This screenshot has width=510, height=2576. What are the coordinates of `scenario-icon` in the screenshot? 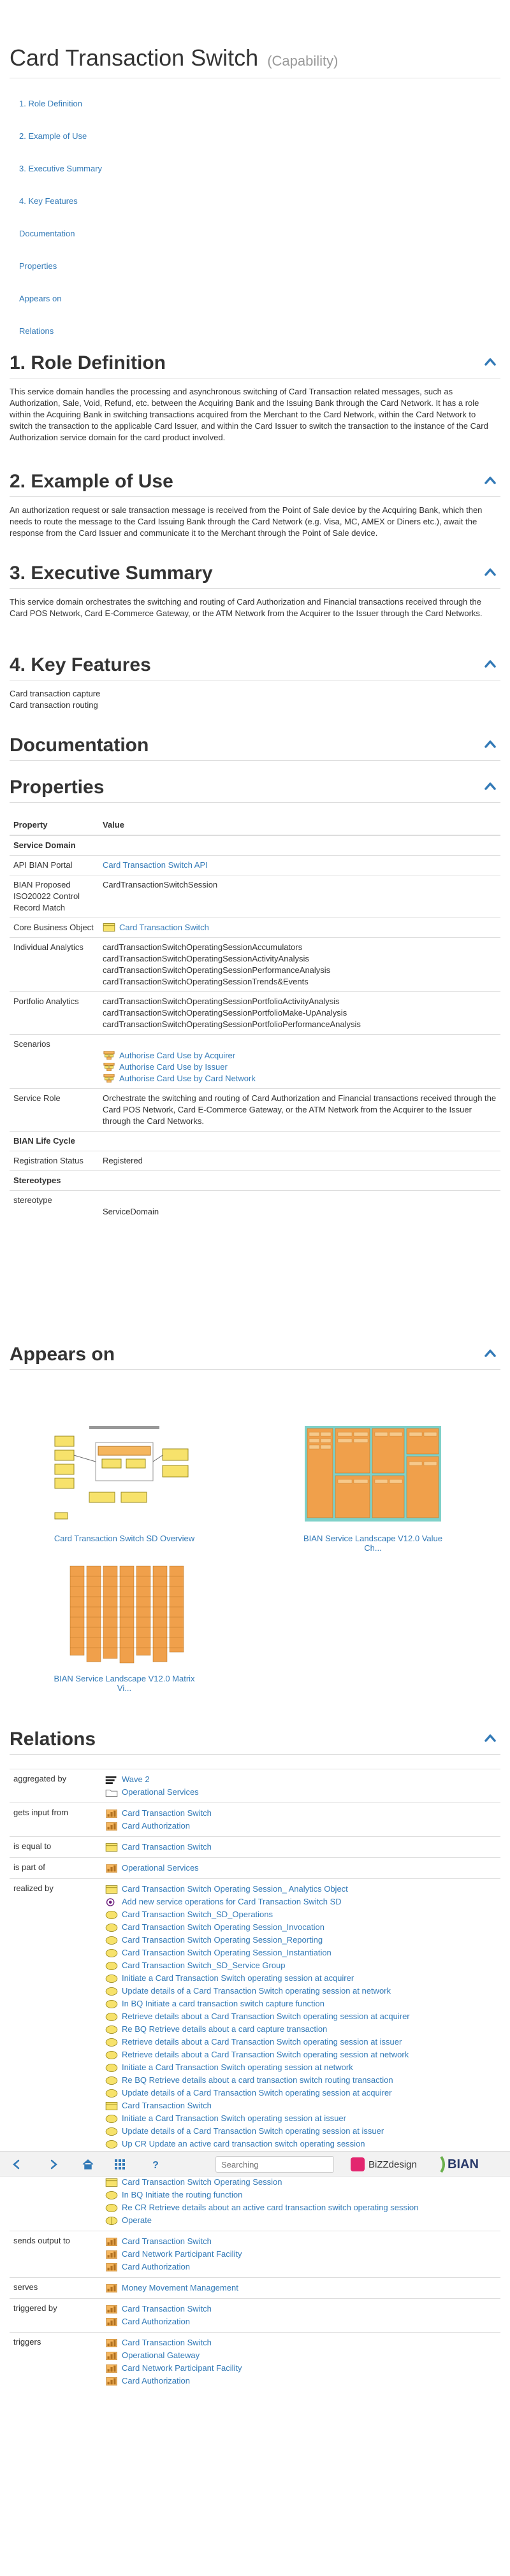 It's located at (109, 1055).